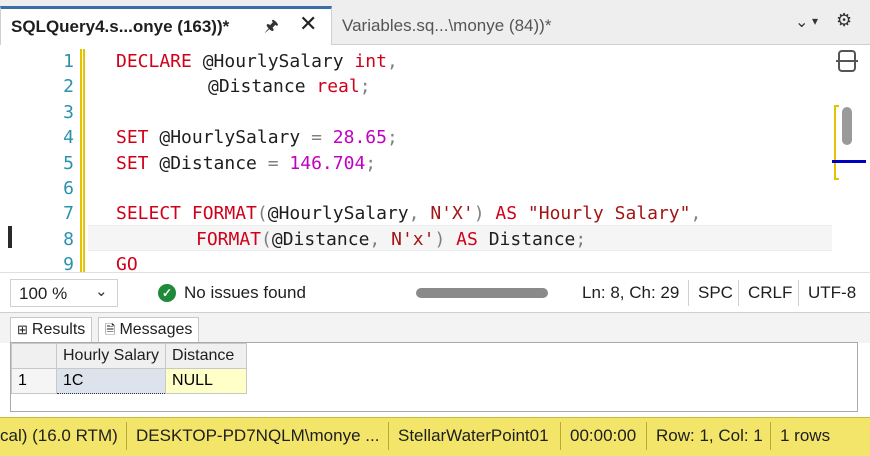  Describe the element at coordinates (308, 24) in the screenshot. I see `close-icon: ✕` at that location.